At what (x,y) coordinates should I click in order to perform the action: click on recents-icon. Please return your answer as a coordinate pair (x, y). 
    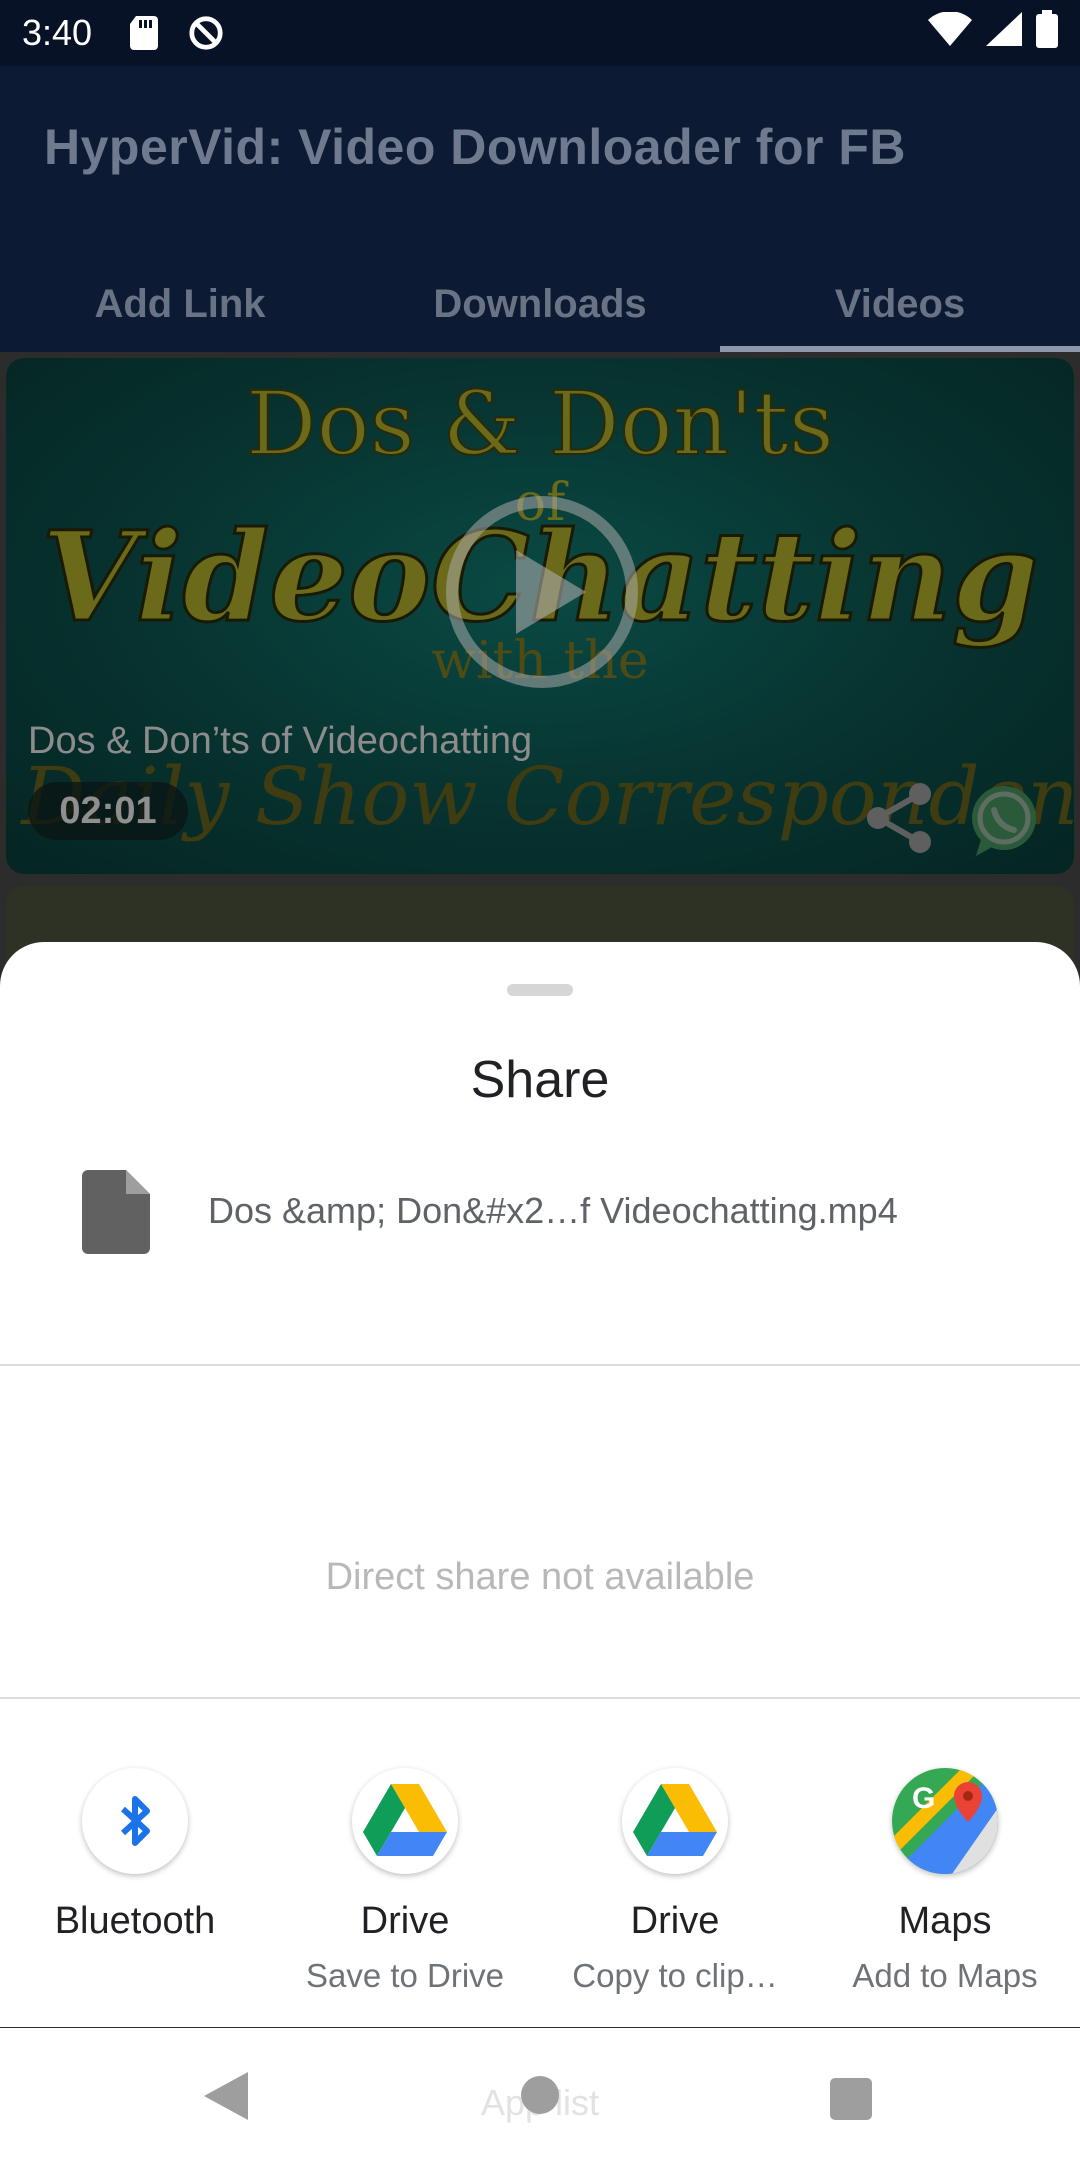
    Looking at the image, I should click on (851, 2099).